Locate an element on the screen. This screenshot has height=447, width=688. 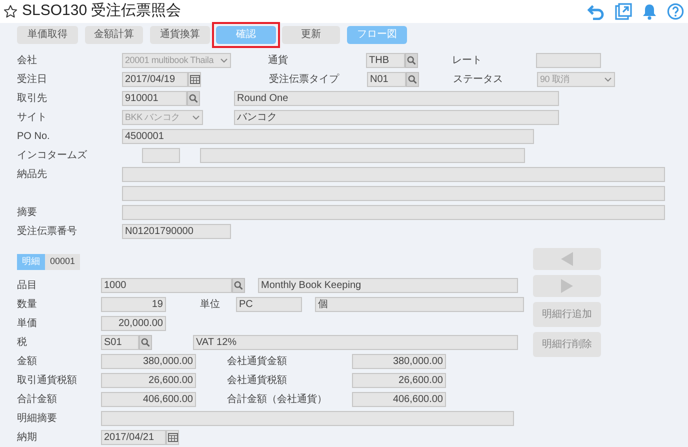
field-label: サイト is located at coordinates (32, 118).